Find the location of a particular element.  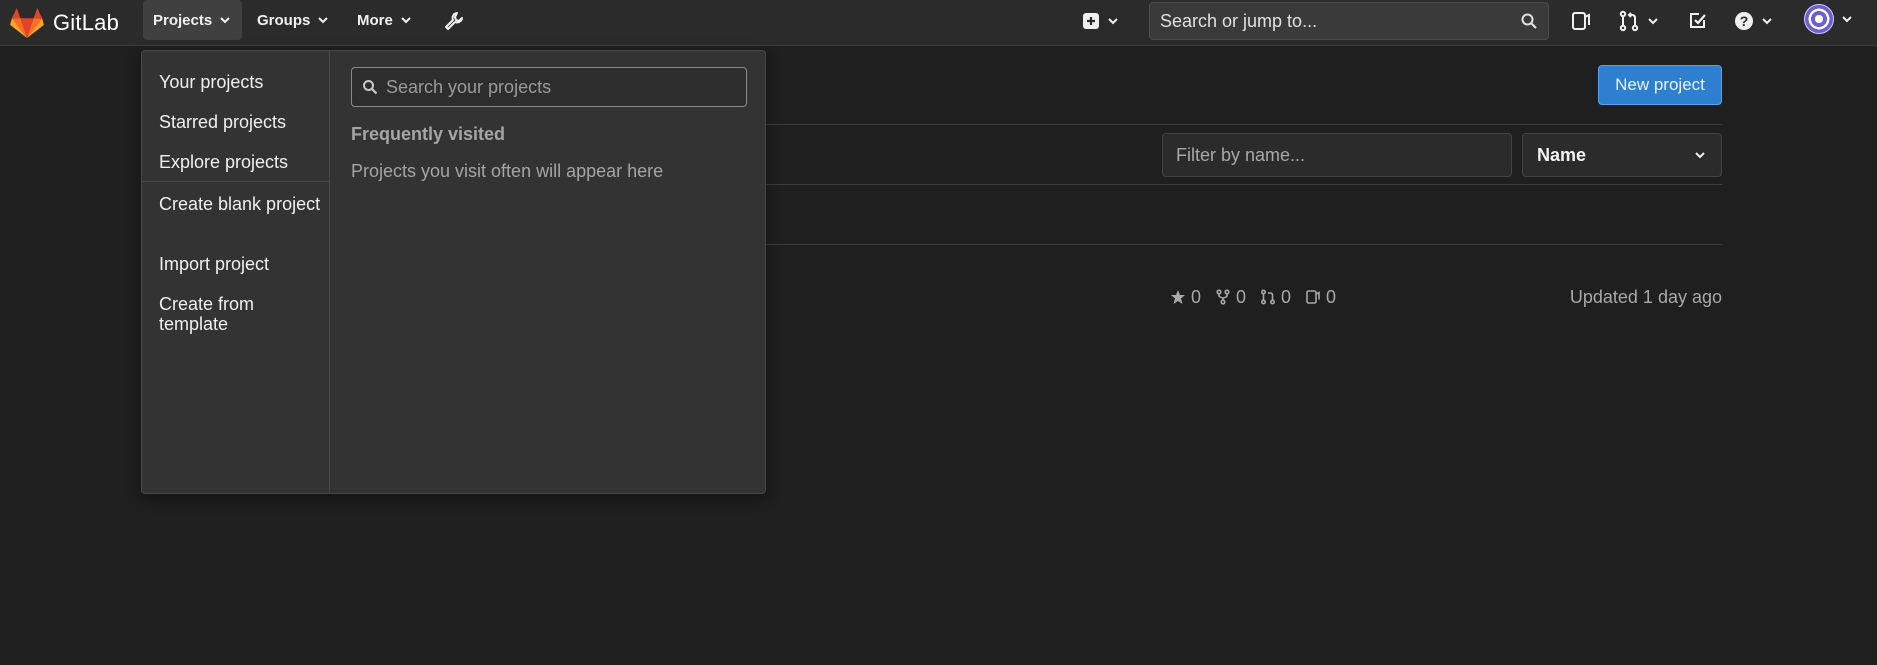

wrench-icon is located at coordinates (454, 21).